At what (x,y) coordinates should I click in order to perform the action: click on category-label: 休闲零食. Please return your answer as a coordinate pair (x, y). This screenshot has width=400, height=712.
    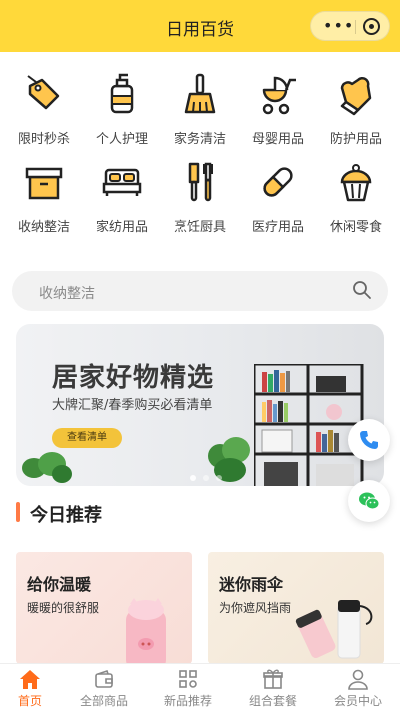
    Looking at the image, I should click on (355, 227).